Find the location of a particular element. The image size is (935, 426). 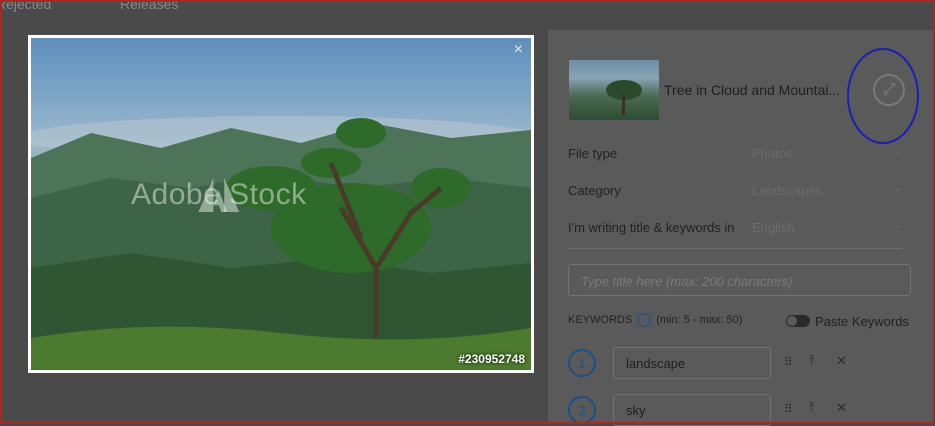

category-field: Category Landscapes ⌄ is located at coordinates (735, 192).